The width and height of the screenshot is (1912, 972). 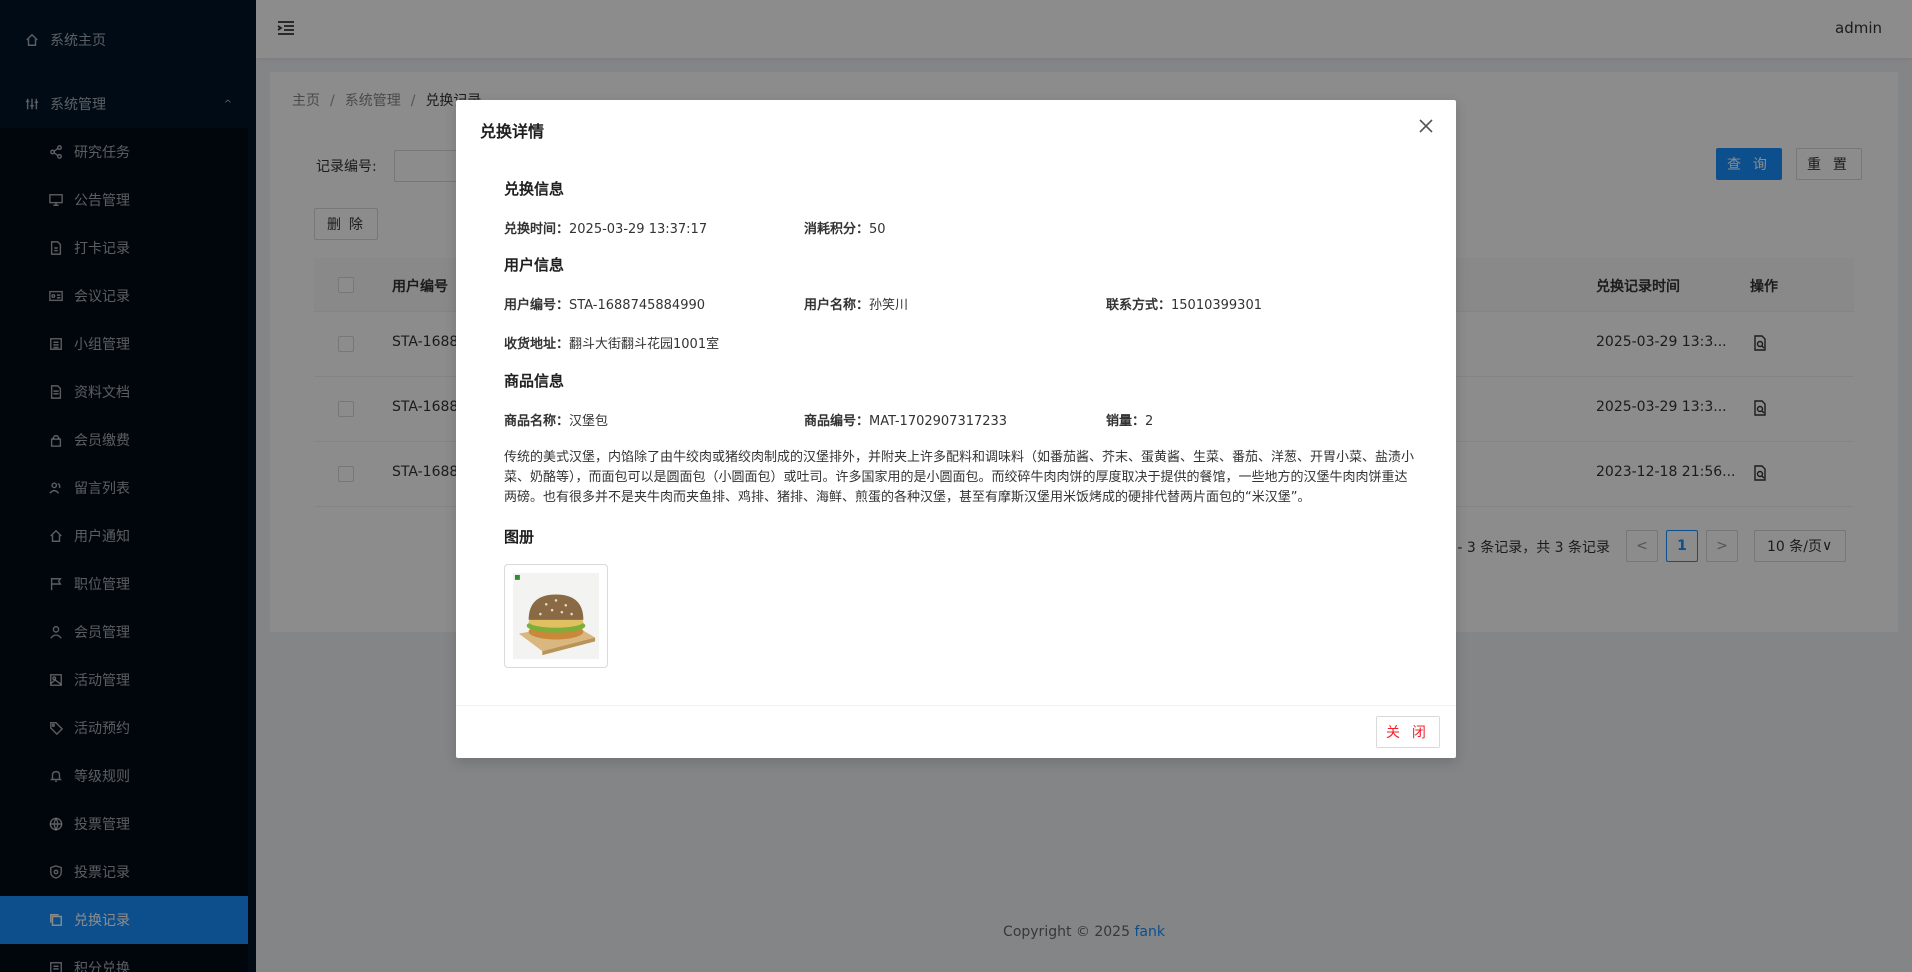 I want to click on user-no-value: STA-1688745884990, so click(x=637, y=305).